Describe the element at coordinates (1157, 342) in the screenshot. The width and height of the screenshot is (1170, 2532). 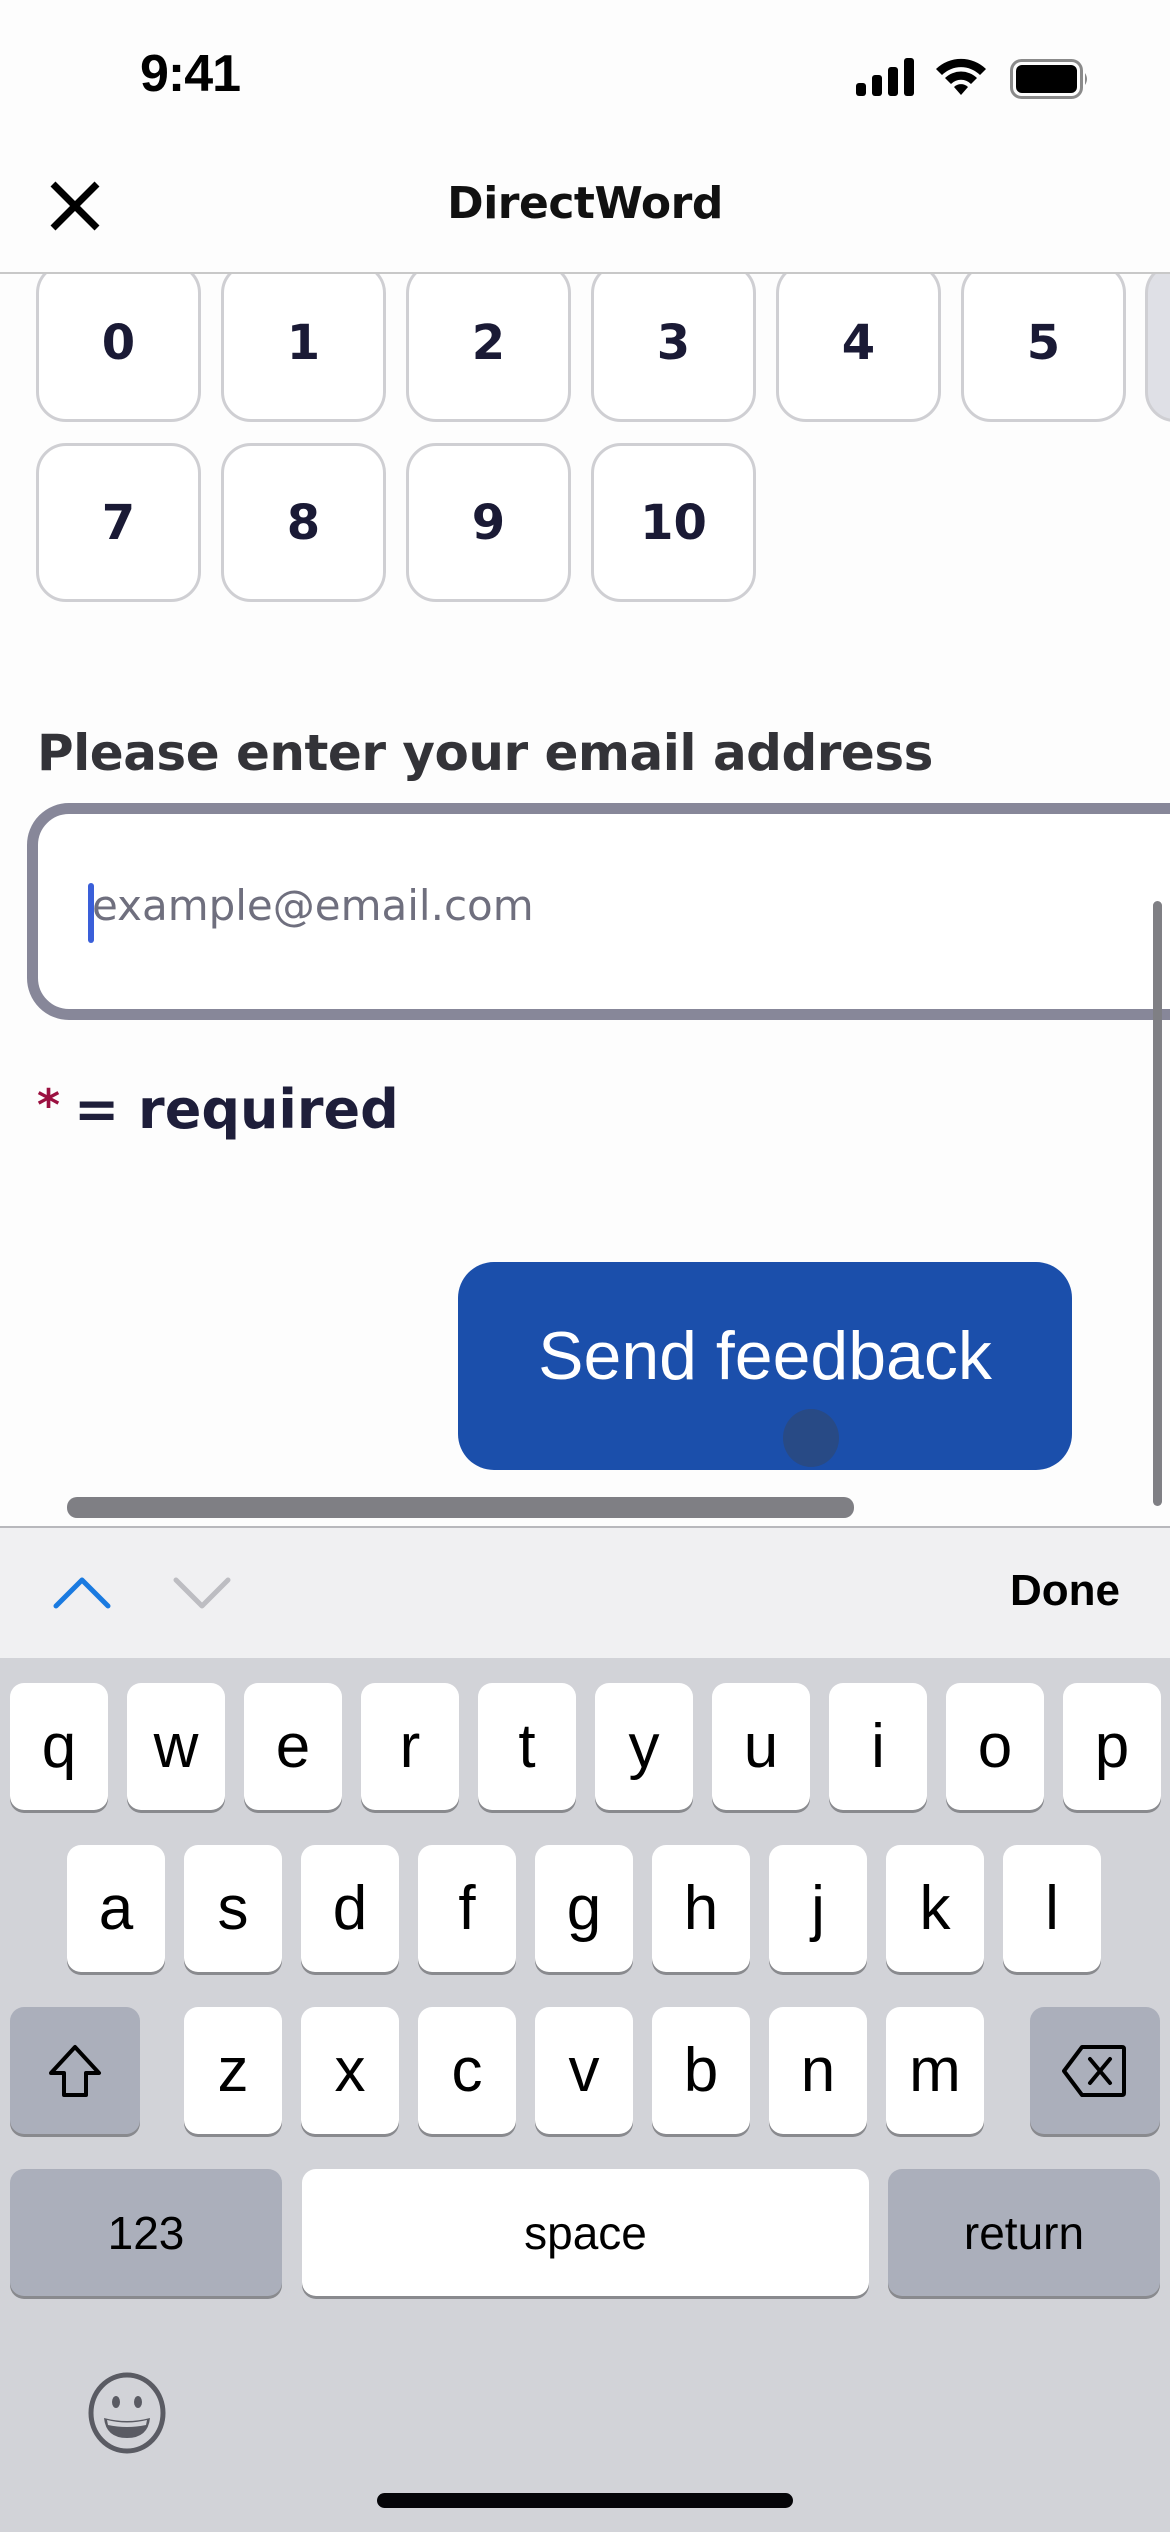
I see `rating-option-6: 6` at that location.